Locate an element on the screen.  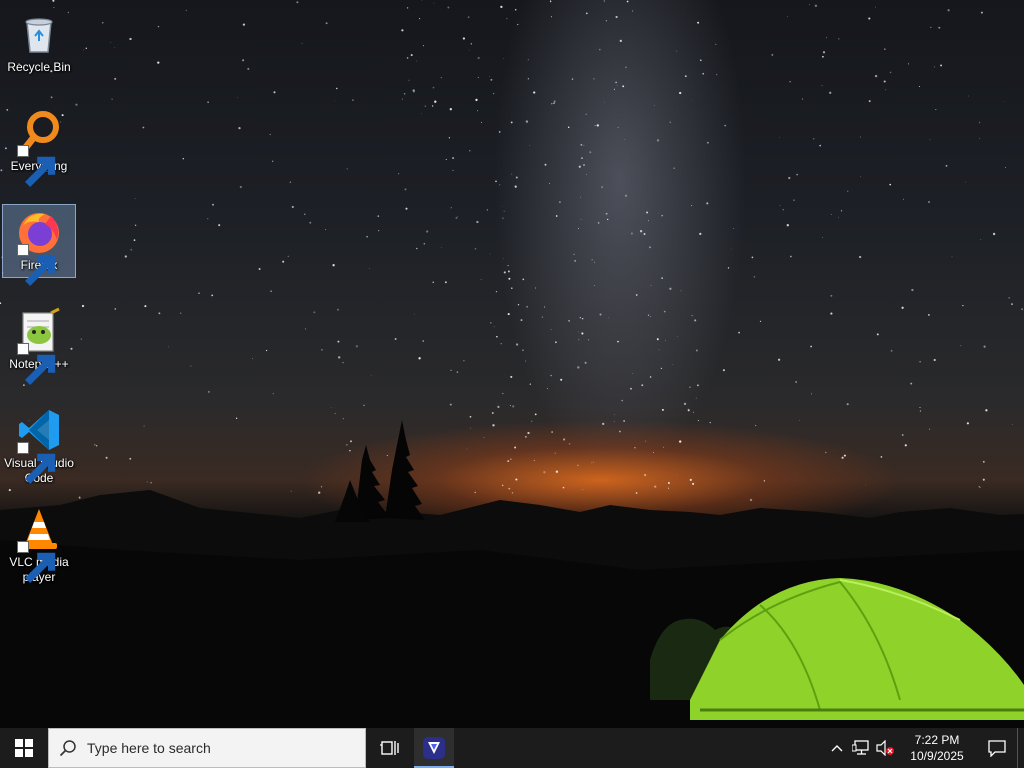
show-hidden-icons-button is located at coordinates (837, 748).